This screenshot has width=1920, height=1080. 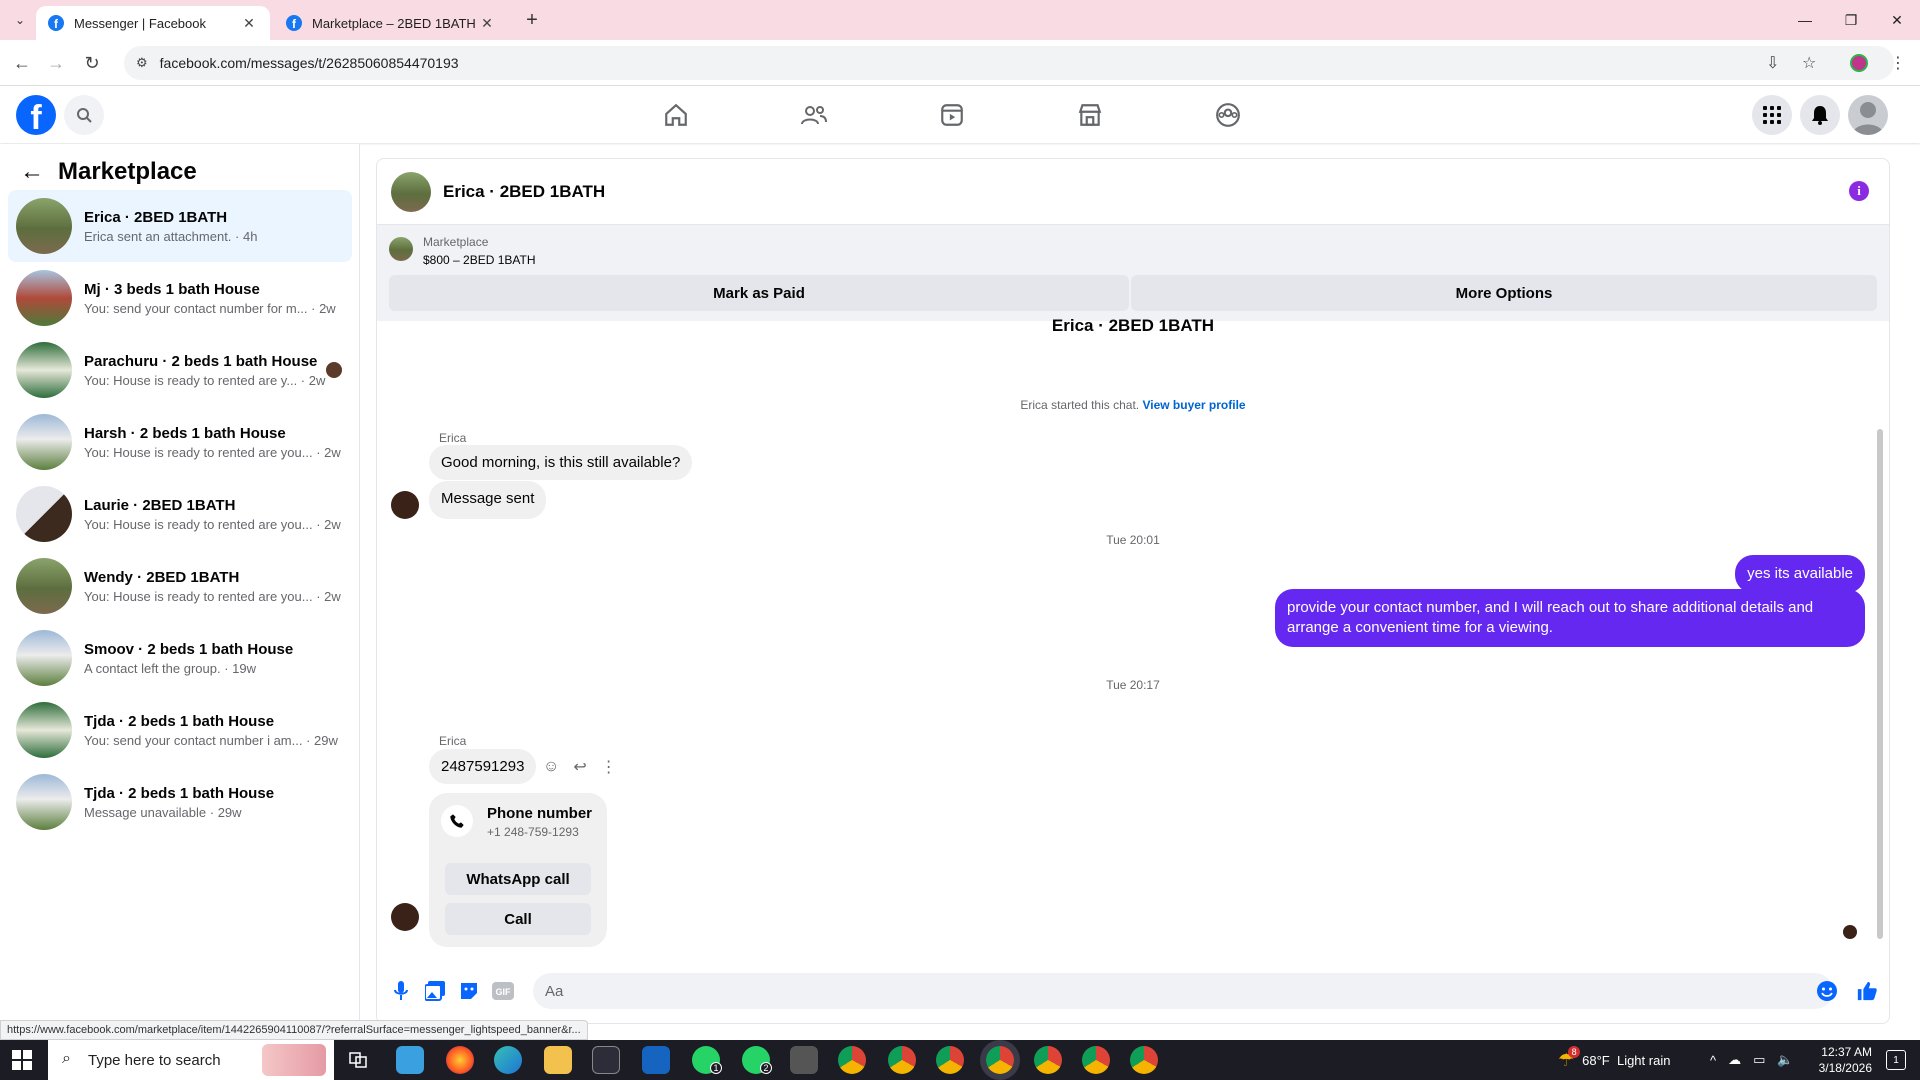 What do you see at coordinates (1898, 63) in the screenshot?
I see `chrome-menu-icon: ⋮` at bounding box center [1898, 63].